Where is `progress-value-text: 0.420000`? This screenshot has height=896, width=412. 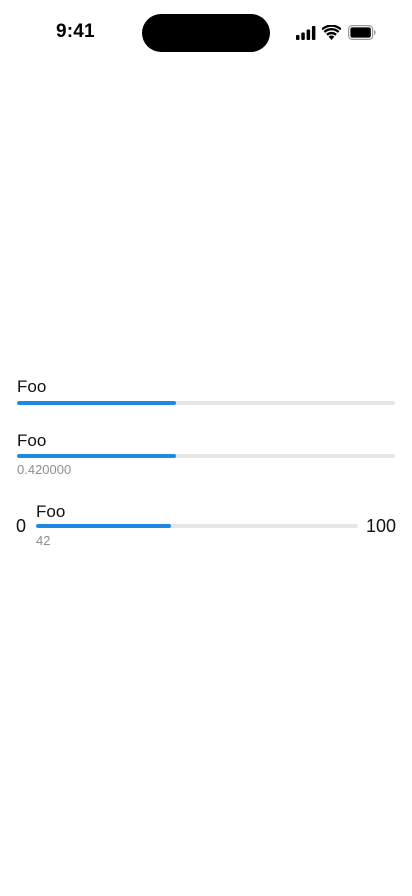 progress-value-text: 0.420000 is located at coordinates (44, 469).